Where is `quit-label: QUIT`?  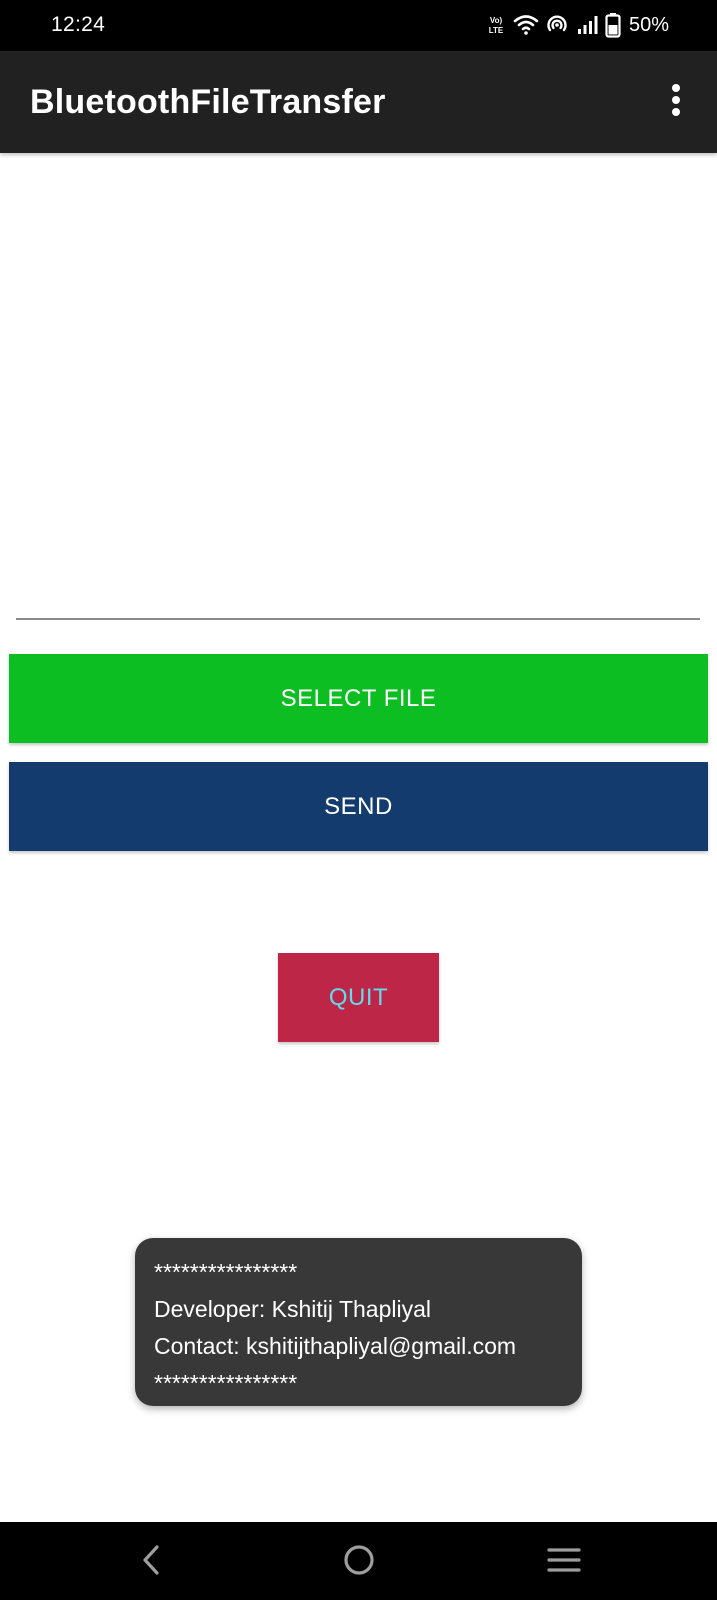
quit-label: QUIT is located at coordinates (358, 997).